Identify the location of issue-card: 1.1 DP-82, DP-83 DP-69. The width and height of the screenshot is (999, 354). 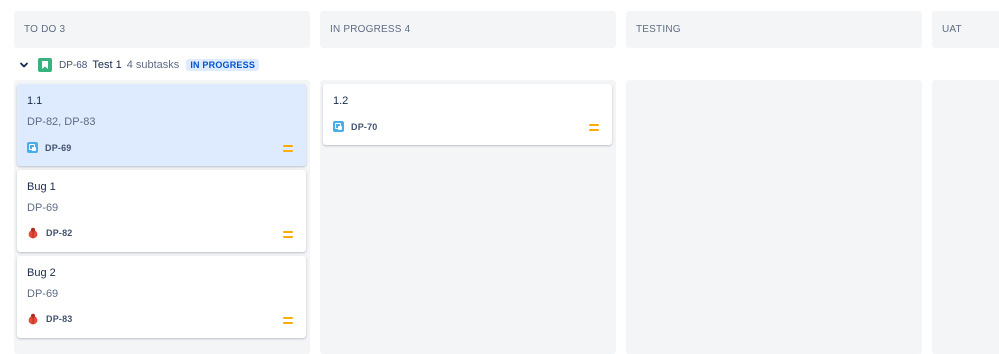
(161, 125).